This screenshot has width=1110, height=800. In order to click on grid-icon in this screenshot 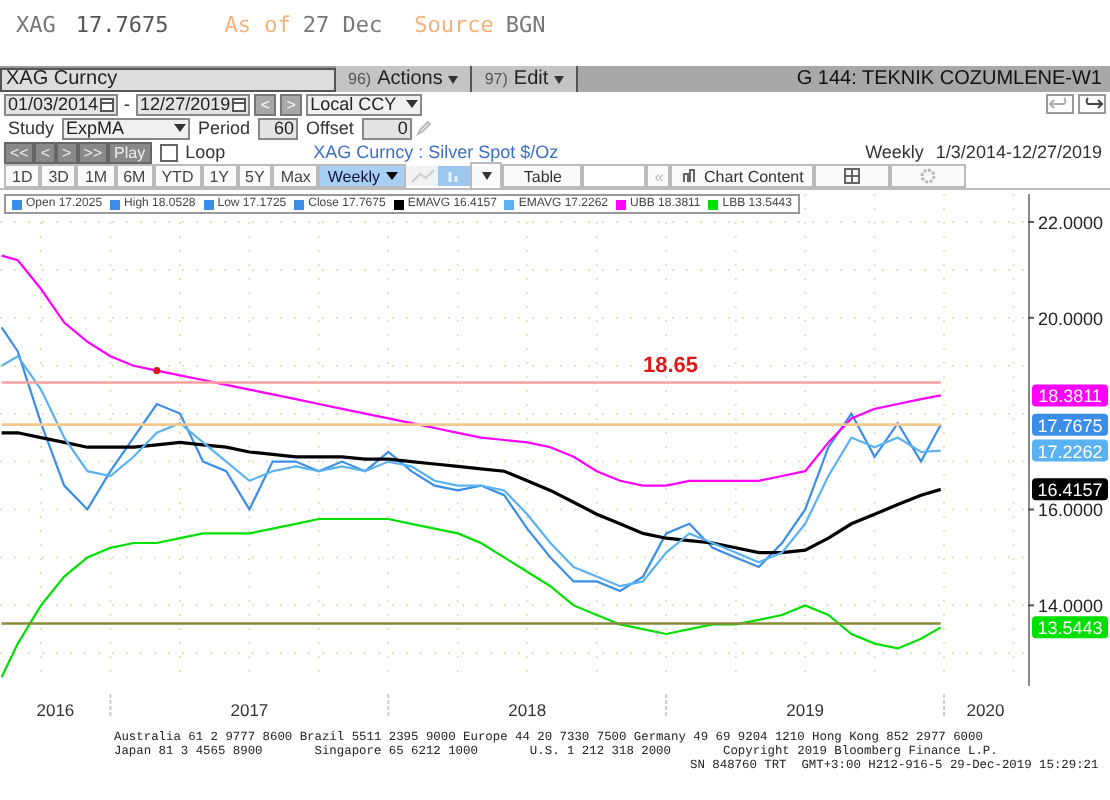, I will do `click(852, 176)`.